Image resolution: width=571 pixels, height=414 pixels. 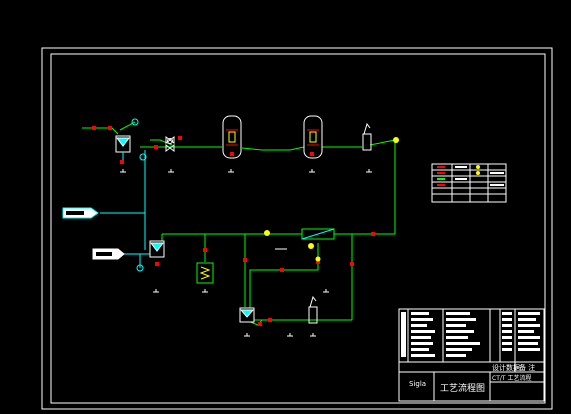 What do you see at coordinates (80, 213) in the screenshot?
I see `feed-cylinder-upper` at bounding box center [80, 213].